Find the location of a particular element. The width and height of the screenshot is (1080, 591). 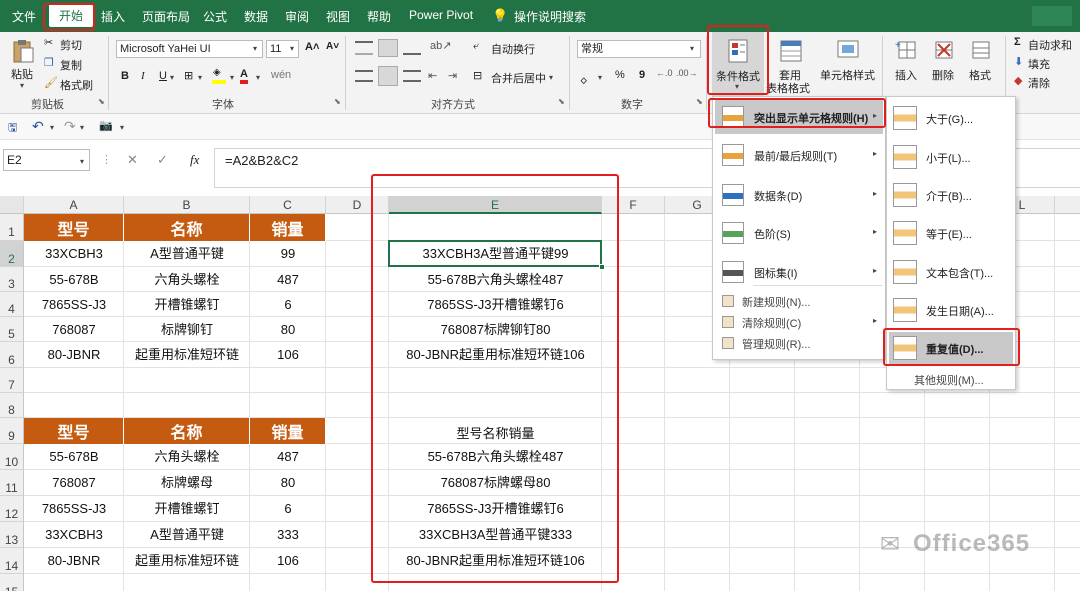

insert-function-button: fx is located at coordinates (194, 160).